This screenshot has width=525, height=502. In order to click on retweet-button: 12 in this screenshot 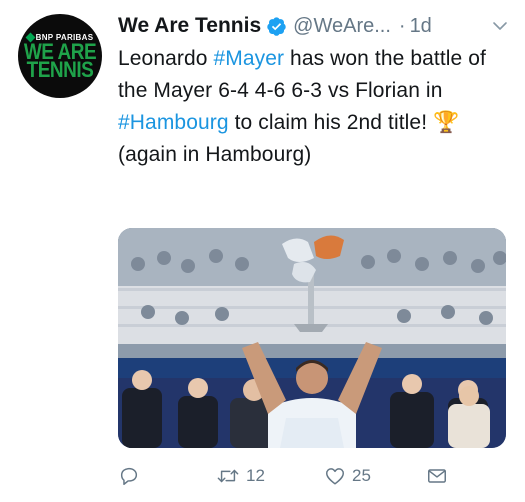, I will do `click(240, 476)`.